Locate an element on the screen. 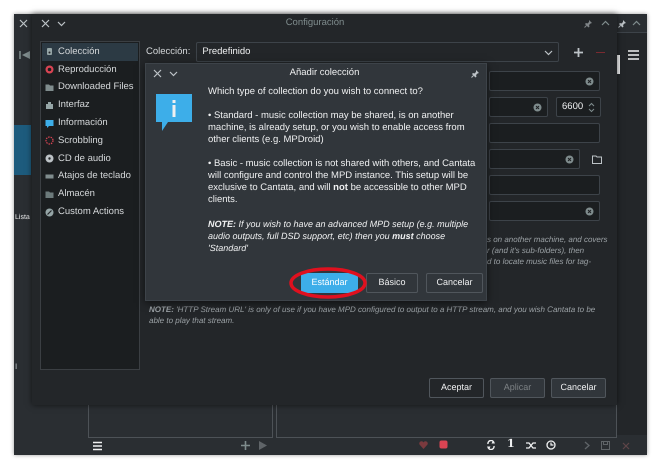 This screenshot has width=660, height=472. window-title: Configuración is located at coordinates (315, 23).